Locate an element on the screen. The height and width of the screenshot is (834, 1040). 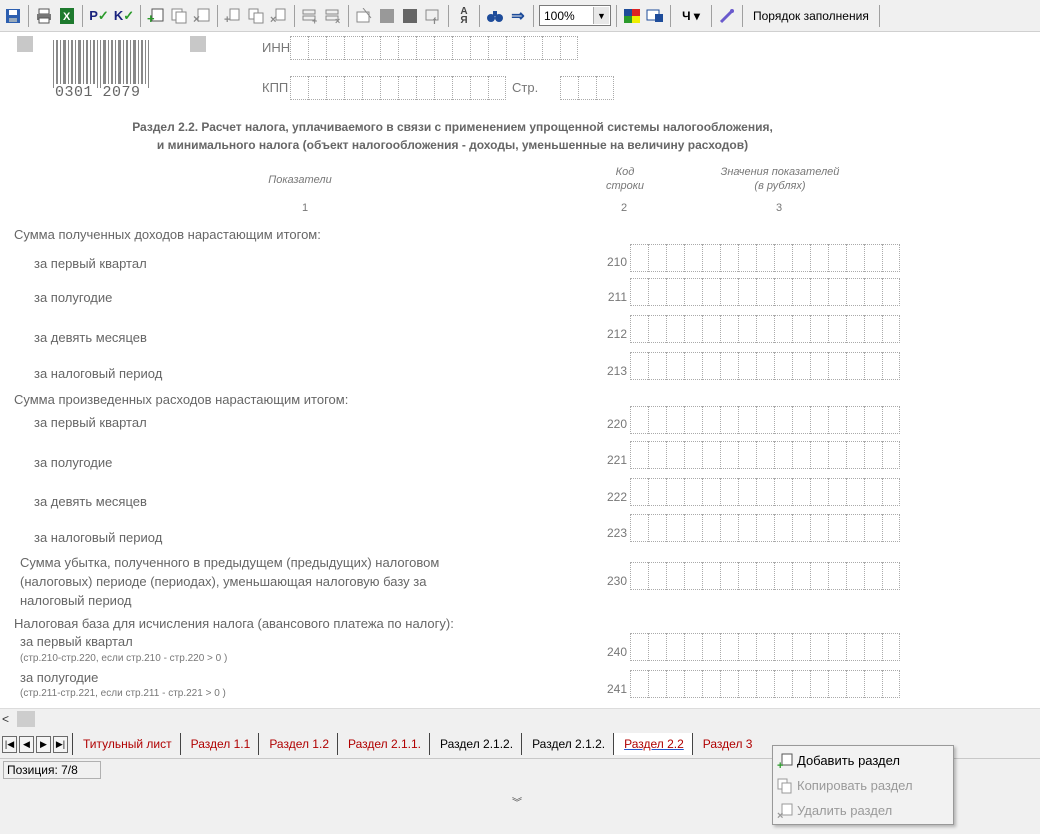
order-button: Порядок заполнения is located at coordinates (811, 16).